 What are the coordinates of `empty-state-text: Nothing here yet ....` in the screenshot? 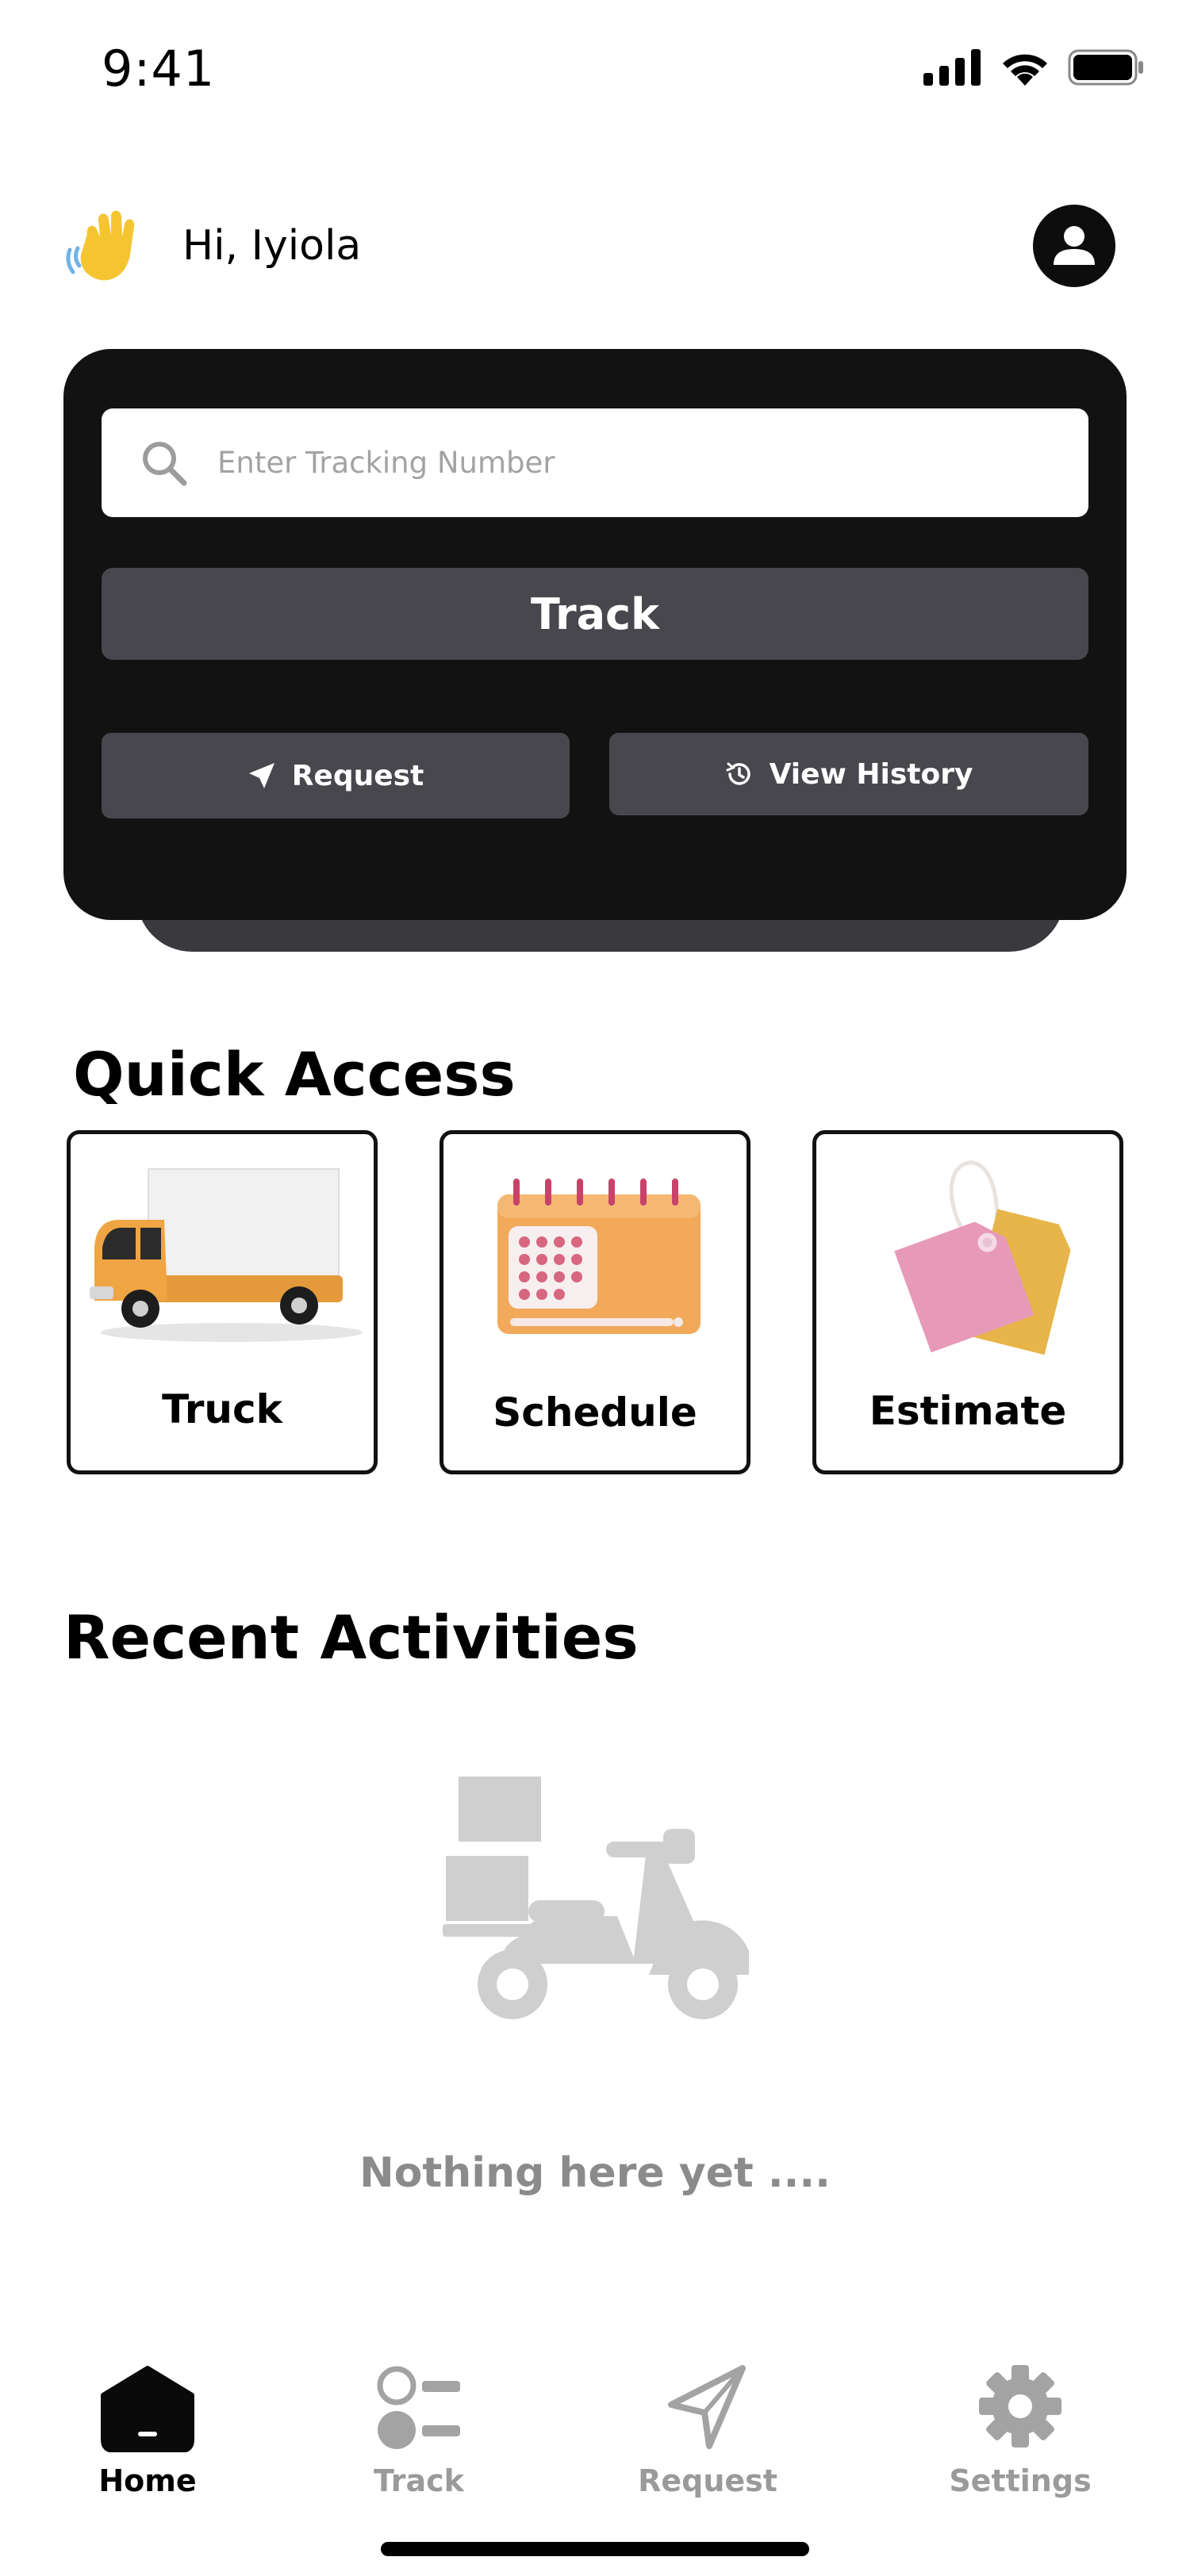 It's located at (595, 2173).